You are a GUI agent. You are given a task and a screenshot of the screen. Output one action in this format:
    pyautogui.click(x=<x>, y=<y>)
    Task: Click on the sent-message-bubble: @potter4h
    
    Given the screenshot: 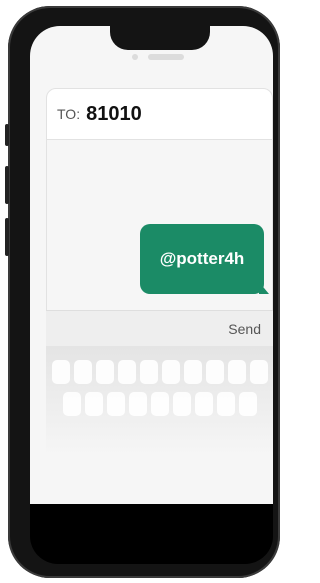 What is the action you would take?
    pyautogui.click(x=202, y=259)
    